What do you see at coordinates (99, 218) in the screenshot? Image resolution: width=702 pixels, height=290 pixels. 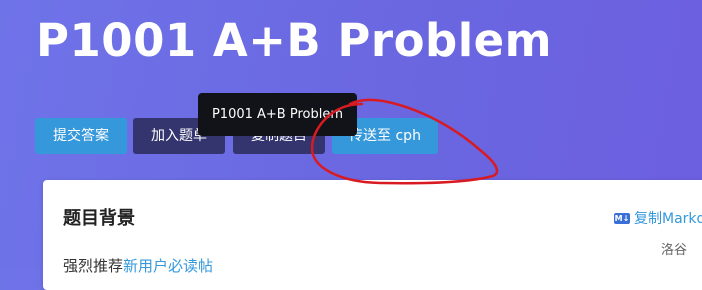 I see `section-title: 题目背景` at bounding box center [99, 218].